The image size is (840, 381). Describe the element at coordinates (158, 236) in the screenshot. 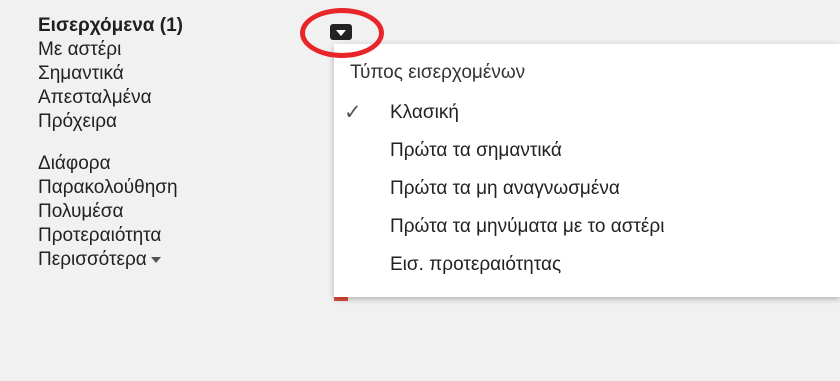

I see `sidebar-item-priority: Προτεραιότητα` at that location.